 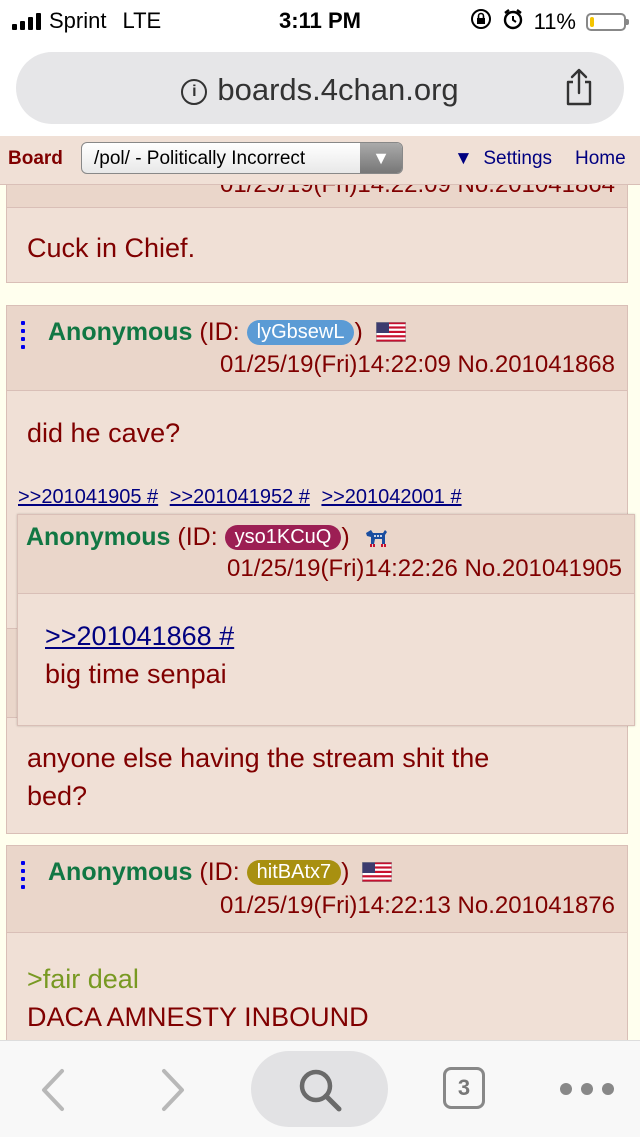 I want to click on browser-toolbar: 3, so click(x=320, y=1088).